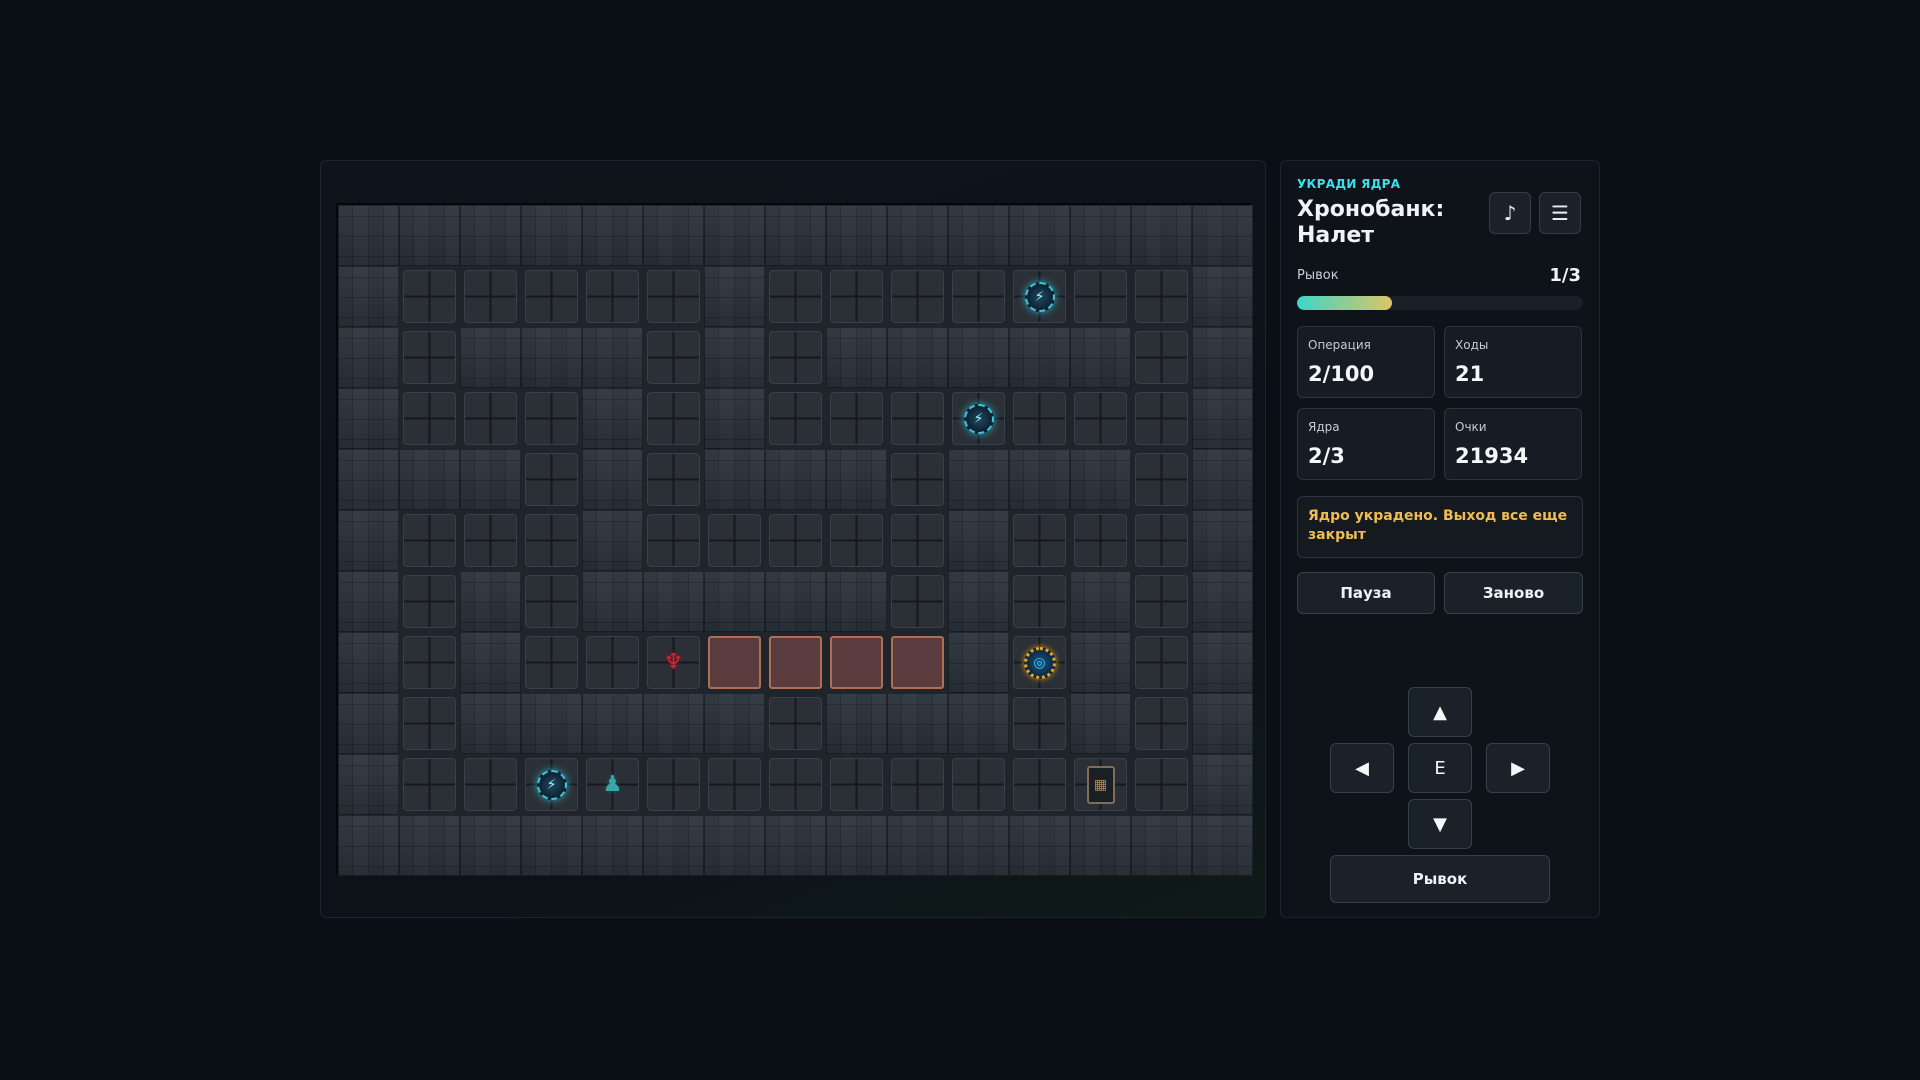 The width and height of the screenshot is (1920, 1080). What do you see at coordinates (1366, 593) in the screenshot?
I see `pause-button: Пауза` at bounding box center [1366, 593].